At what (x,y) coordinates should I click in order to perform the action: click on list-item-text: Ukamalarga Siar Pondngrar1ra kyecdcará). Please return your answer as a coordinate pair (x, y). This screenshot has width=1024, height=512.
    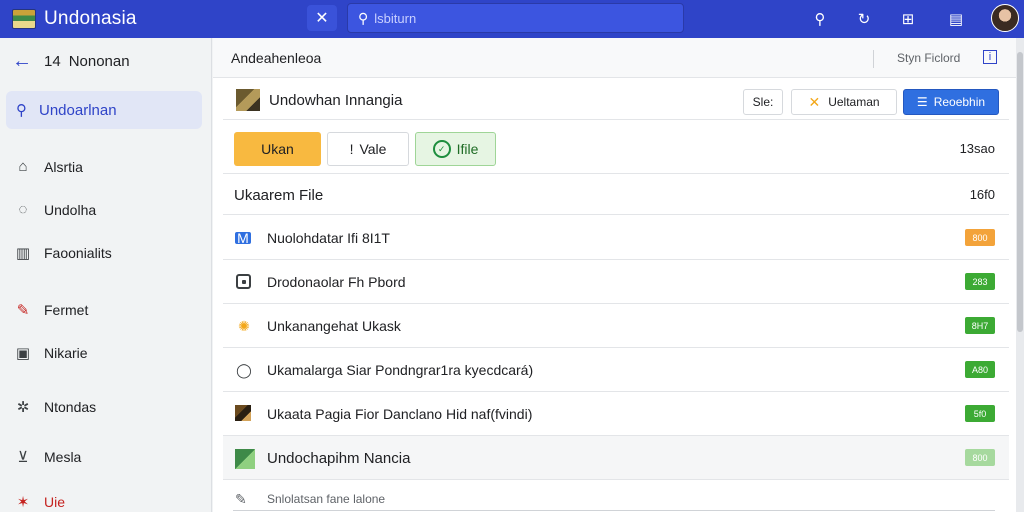
    Looking at the image, I should click on (400, 370).